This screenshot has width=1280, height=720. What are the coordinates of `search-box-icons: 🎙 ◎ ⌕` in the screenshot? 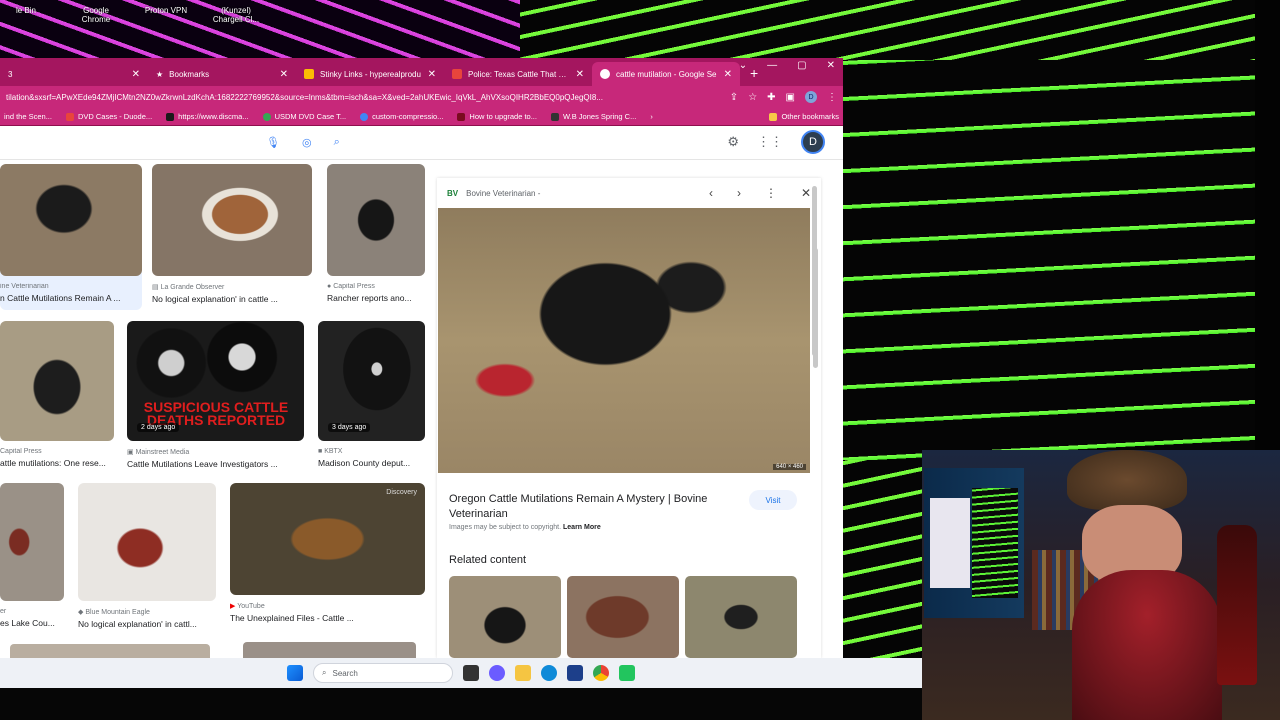 It's located at (303, 142).